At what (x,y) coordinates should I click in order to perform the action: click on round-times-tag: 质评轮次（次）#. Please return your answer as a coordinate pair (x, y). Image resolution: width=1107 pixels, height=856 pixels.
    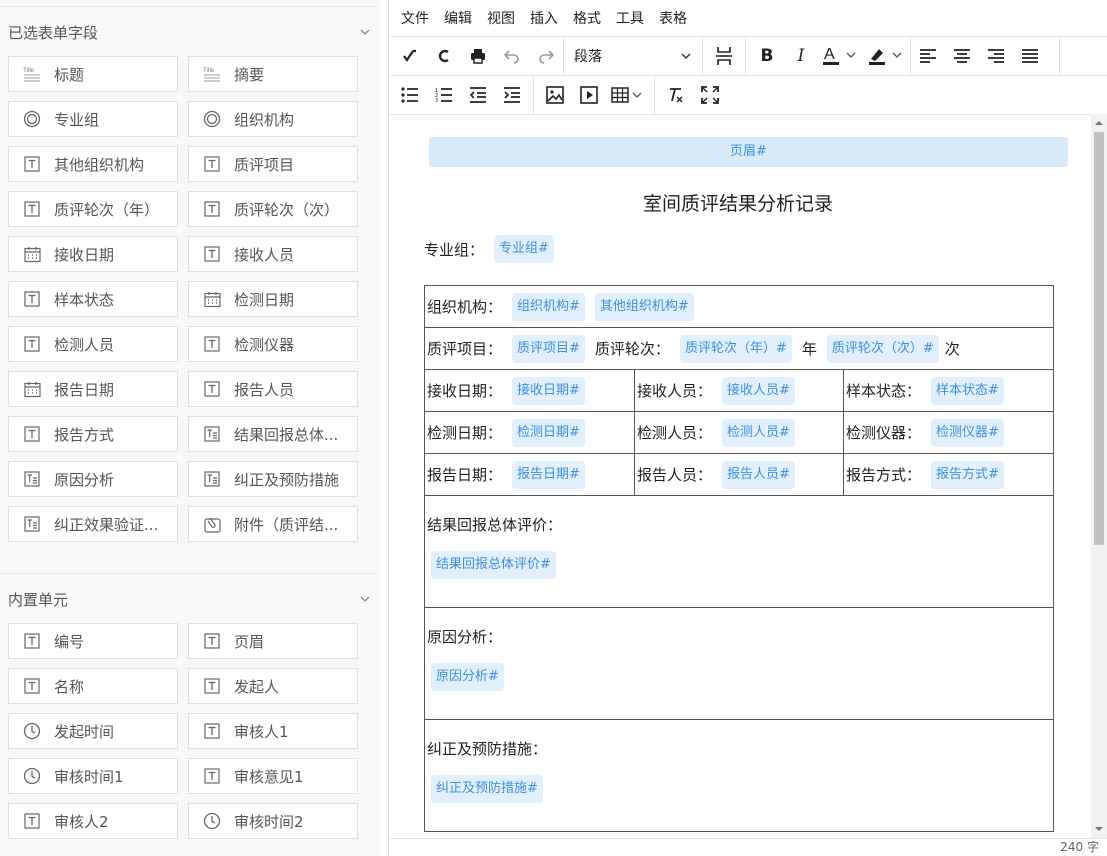
    Looking at the image, I should click on (882, 348).